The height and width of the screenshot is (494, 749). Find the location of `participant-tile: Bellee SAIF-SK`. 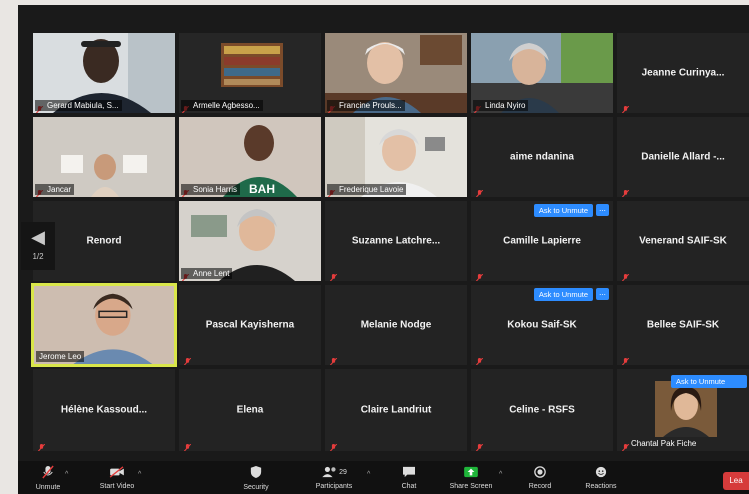

participant-tile: Bellee SAIF-SK is located at coordinates (683, 325).